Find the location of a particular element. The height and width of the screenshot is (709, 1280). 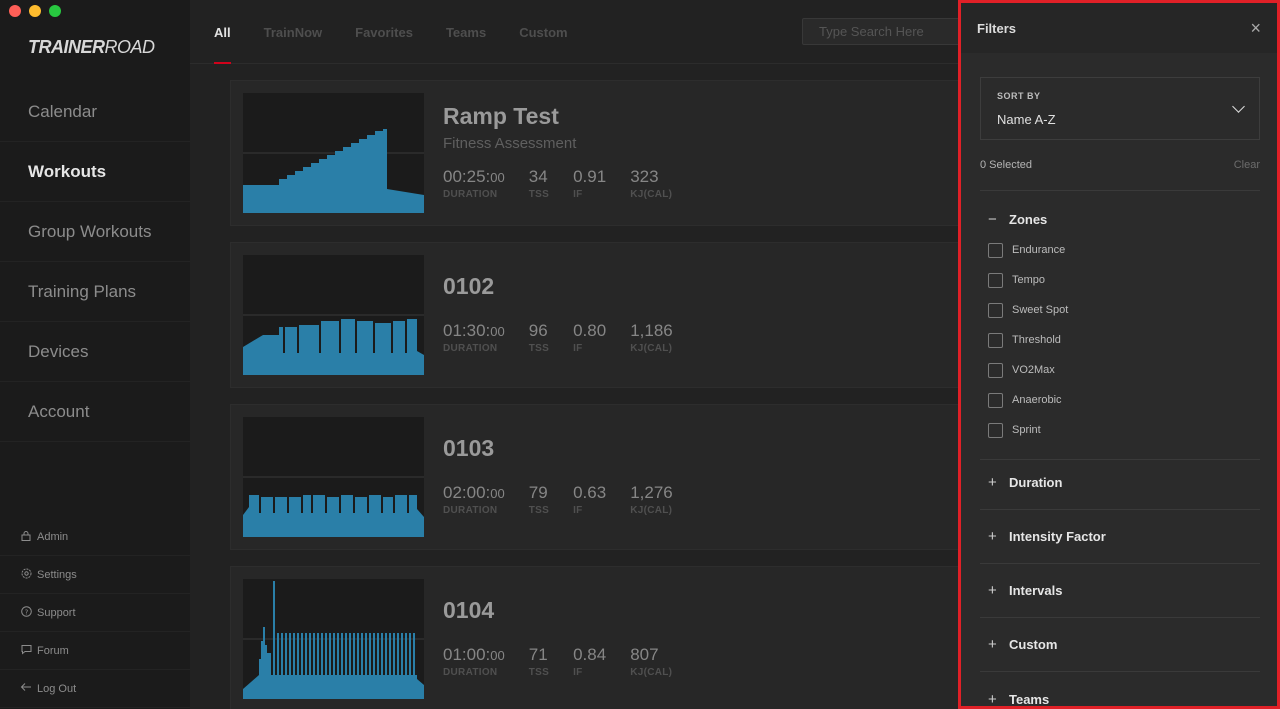

intensity-factor-section-title: Intensity Factor is located at coordinates (1057, 536).